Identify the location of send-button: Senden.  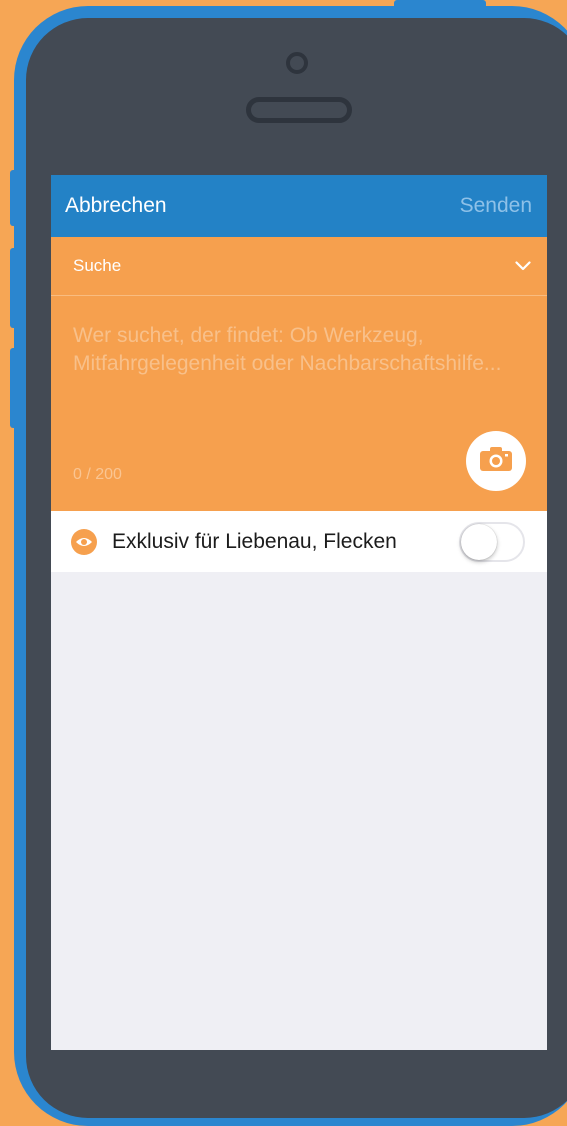
(496, 206).